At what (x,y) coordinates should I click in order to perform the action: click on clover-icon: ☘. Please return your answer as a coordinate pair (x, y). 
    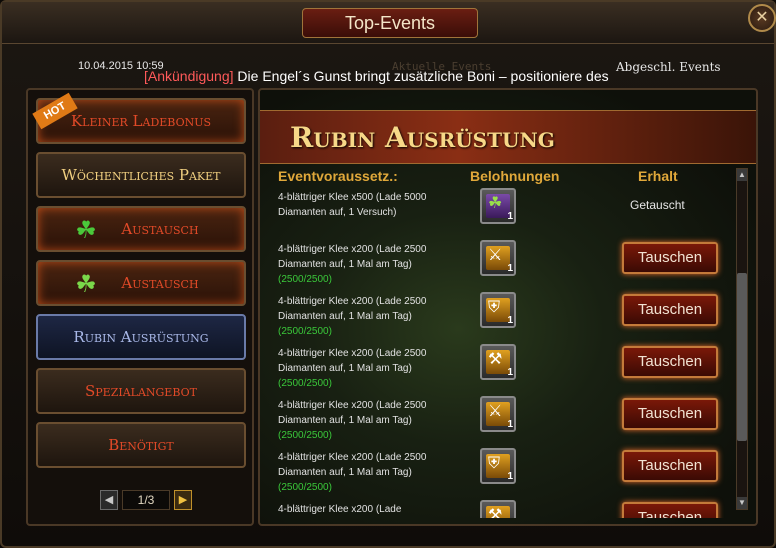
    Looking at the image, I should click on (86, 230).